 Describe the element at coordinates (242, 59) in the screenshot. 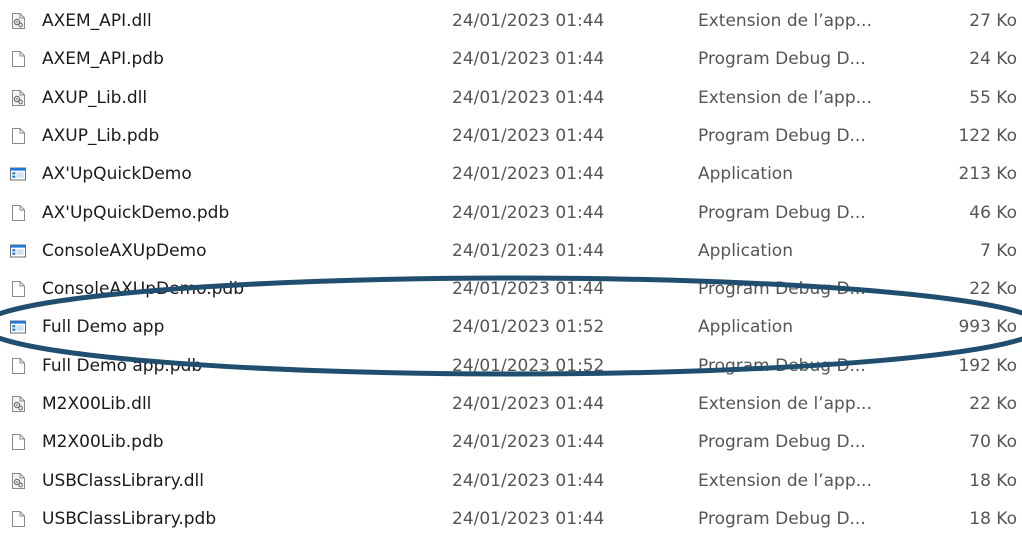

I see `file-name: AXEM_API.pdb` at that location.